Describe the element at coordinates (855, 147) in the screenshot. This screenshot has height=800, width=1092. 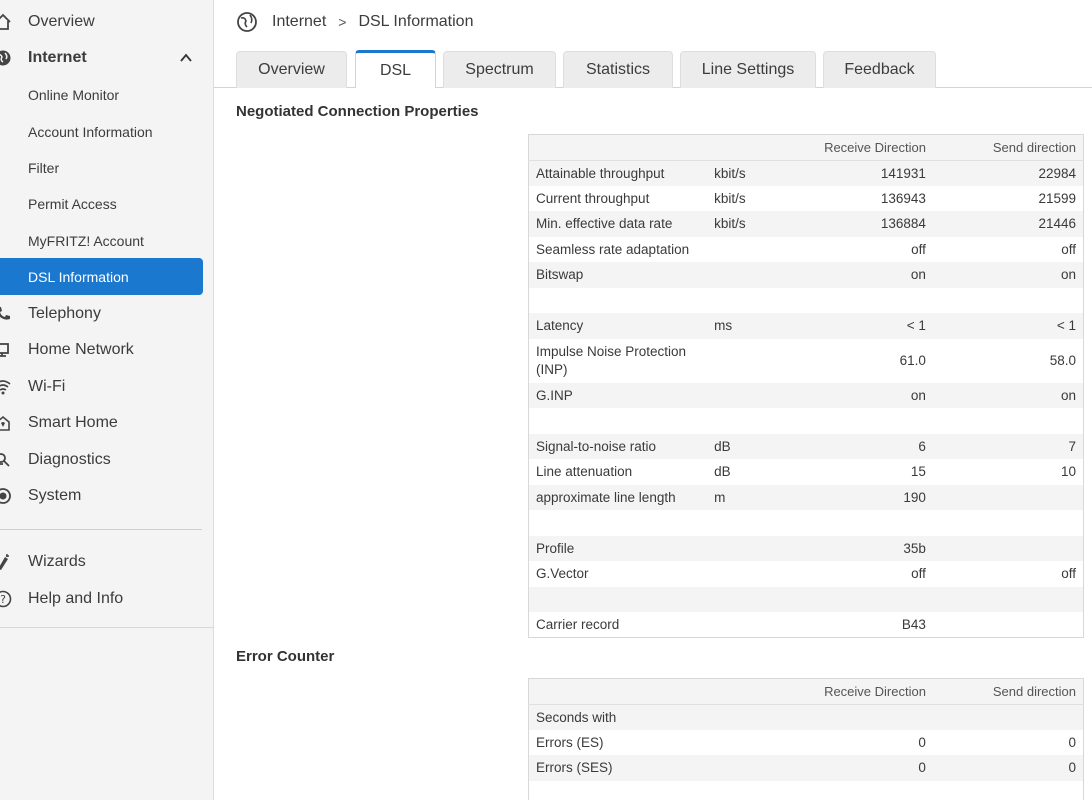
I see `column-header-receive: Receive Direction` at that location.